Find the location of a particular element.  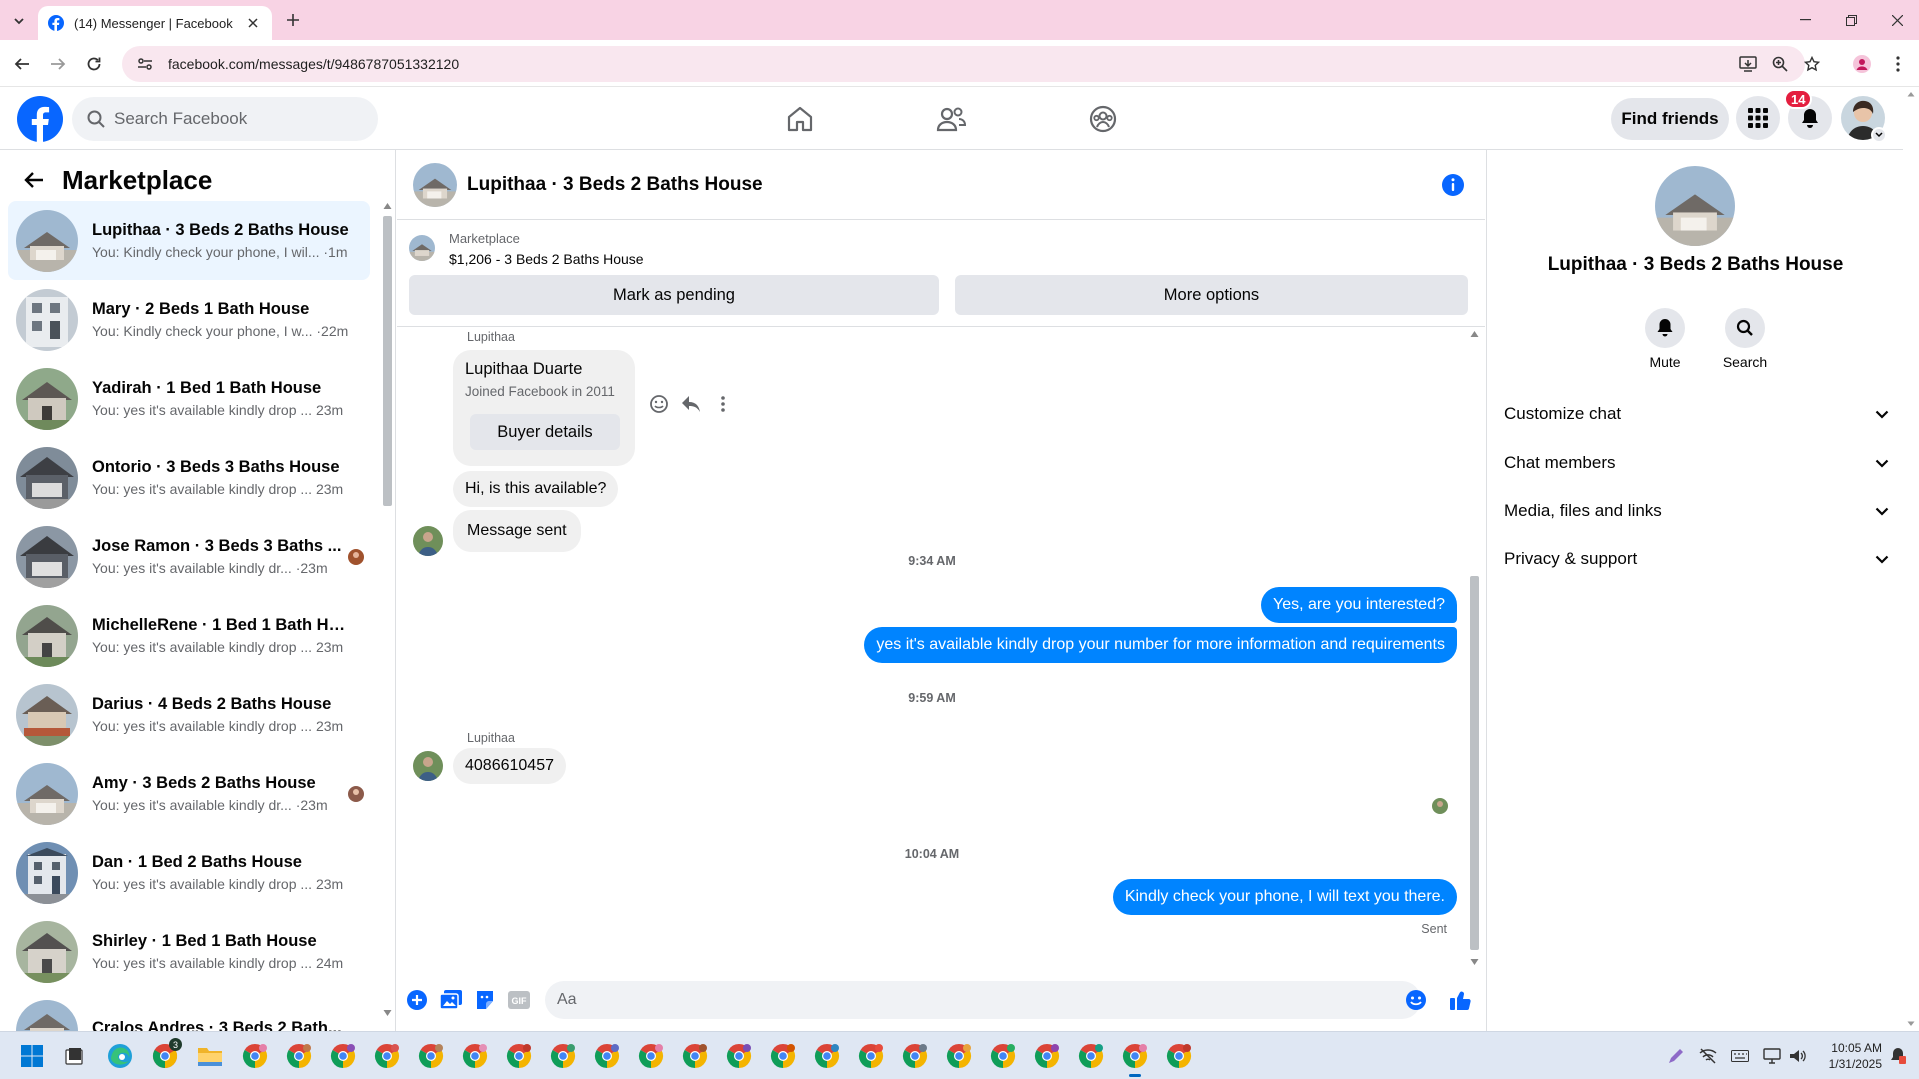

new-tab-plus-icon is located at coordinates (293, 20).